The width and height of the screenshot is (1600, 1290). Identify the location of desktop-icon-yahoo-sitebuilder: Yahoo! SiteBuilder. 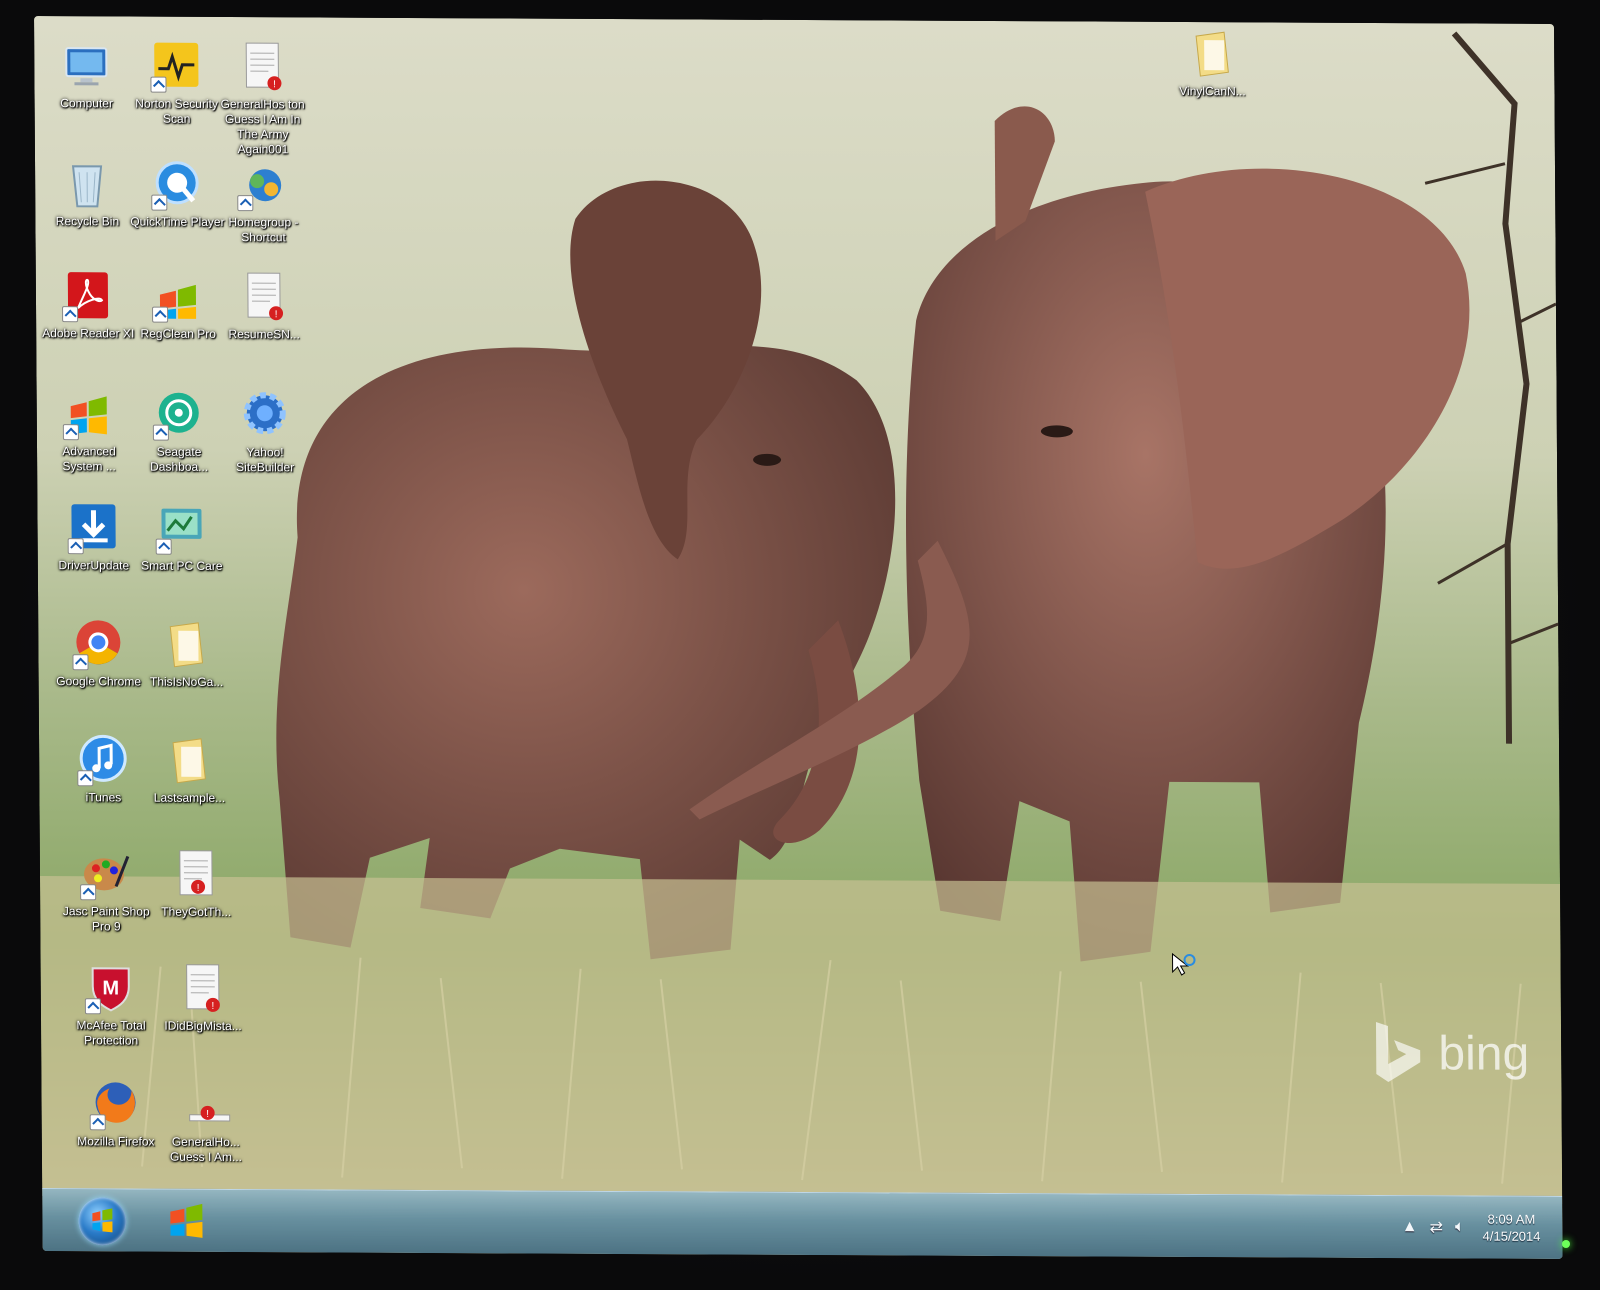
(265, 431).